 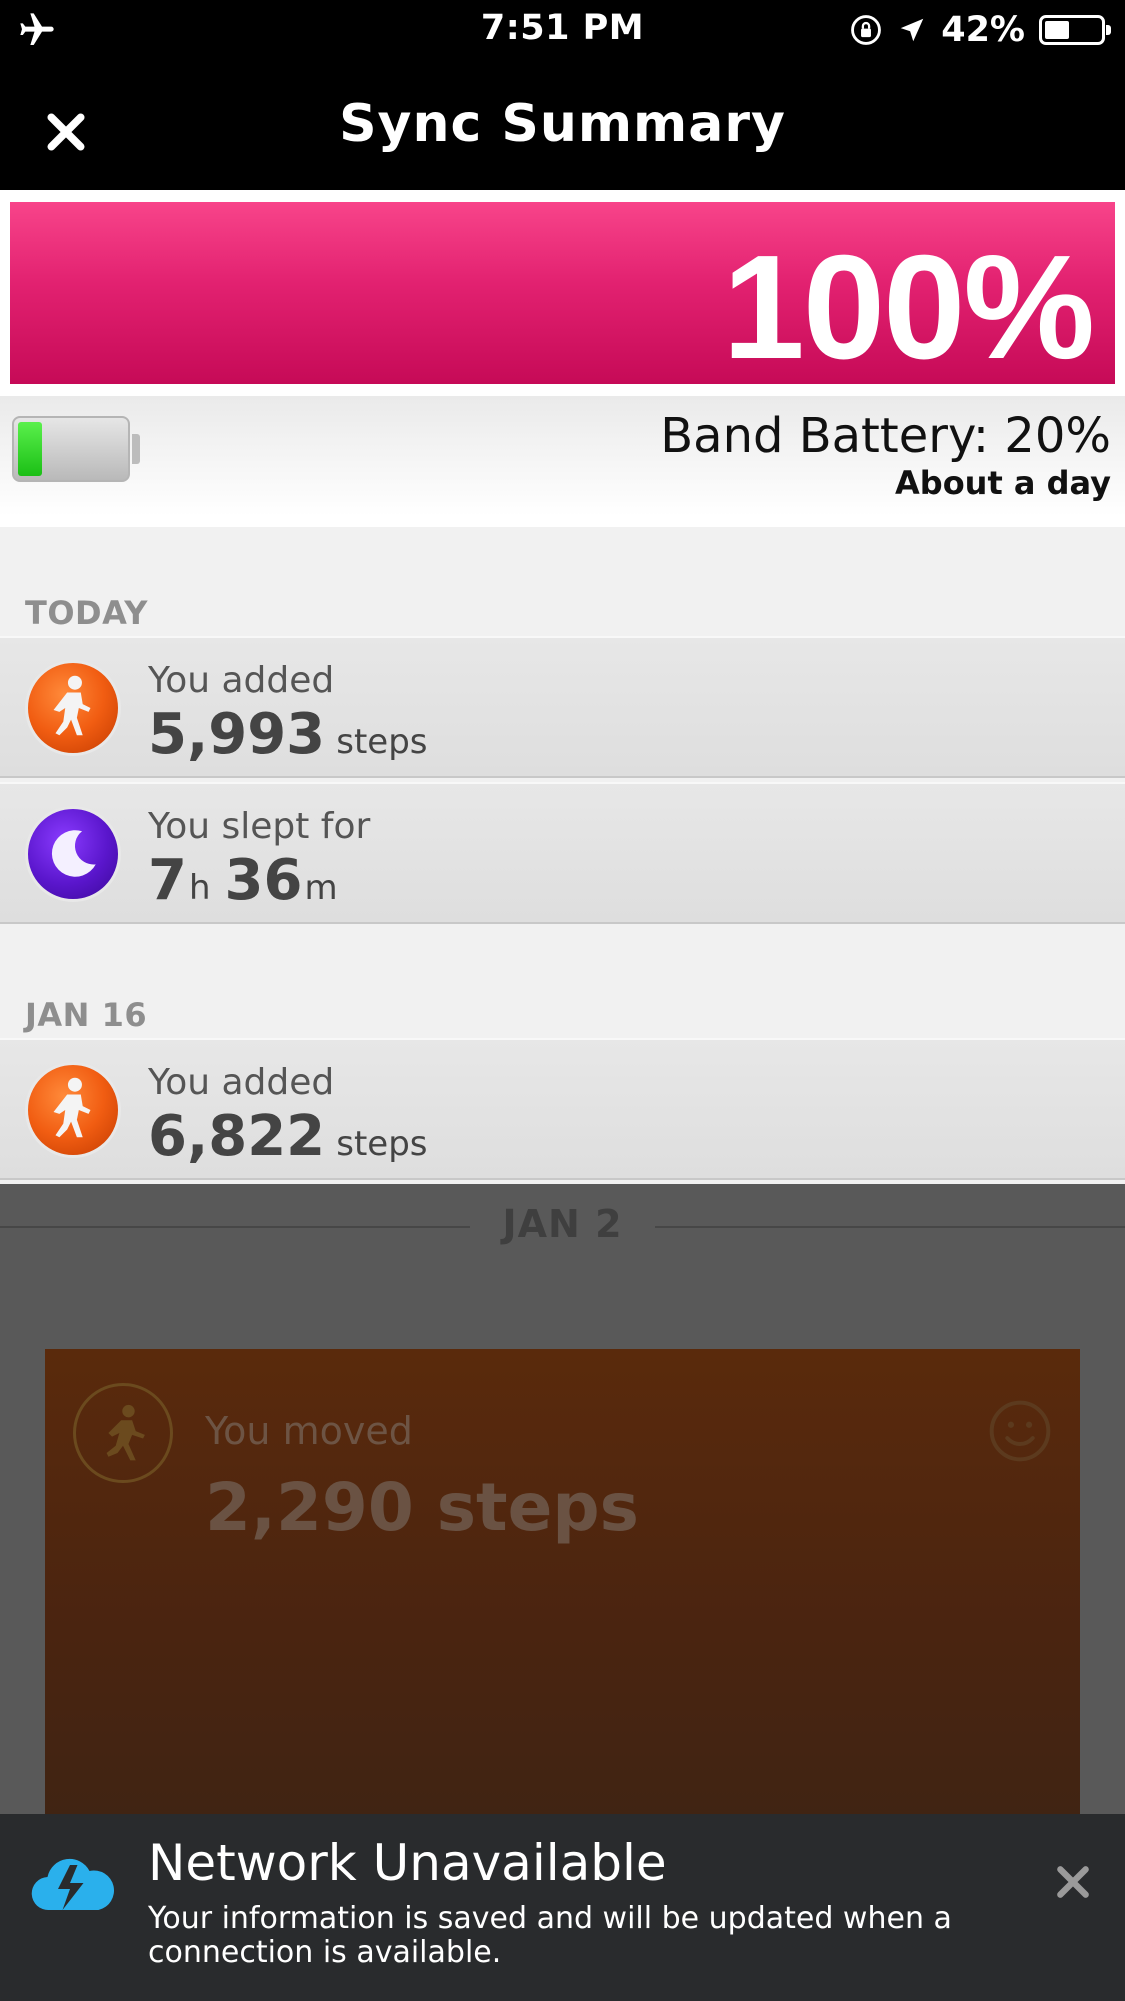 I want to click on feed-steps-value: 2,290 steps, so click(x=422, y=1507).